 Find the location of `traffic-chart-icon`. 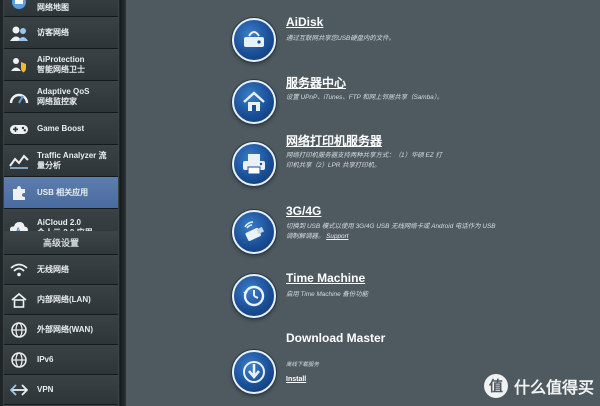

traffic-chart-icon is located at coordinates (19, 161).